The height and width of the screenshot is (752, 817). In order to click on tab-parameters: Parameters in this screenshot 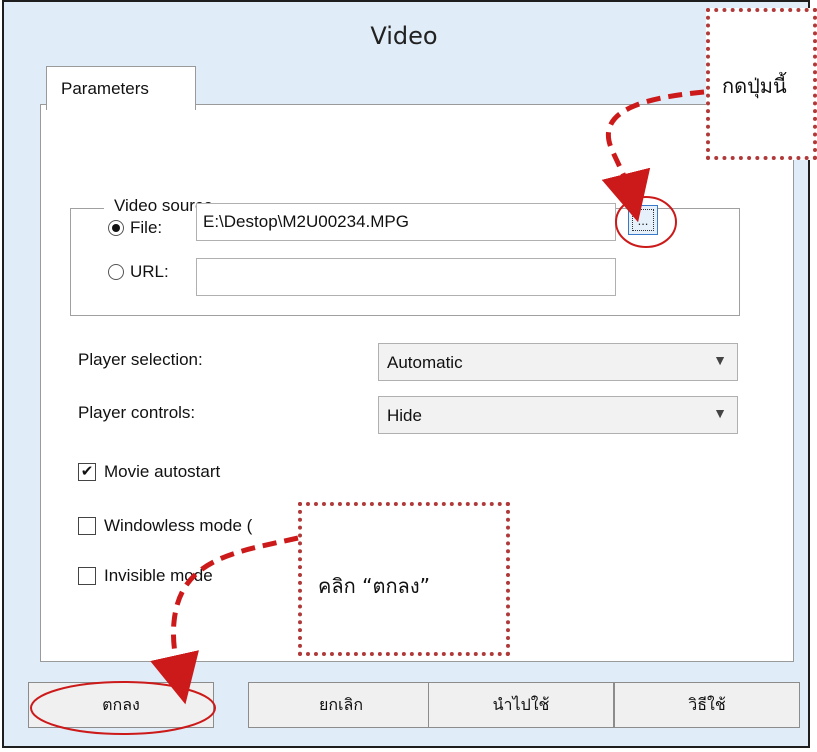, I will do `click(121, 88)`.